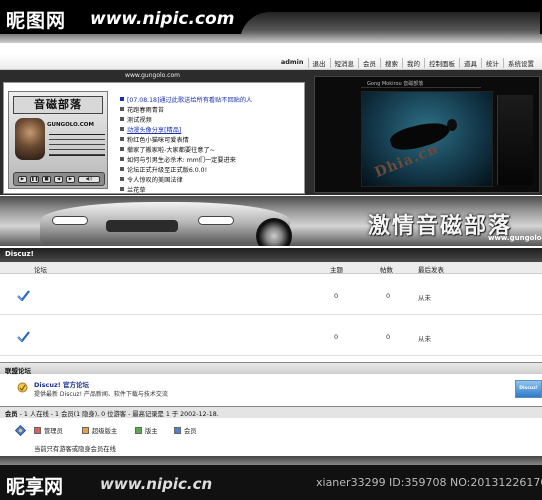 The height and width of the screenshot is (500, 542). I want to click on news-item: 粉红色小猫咪可爱表情, so click(212, 140).